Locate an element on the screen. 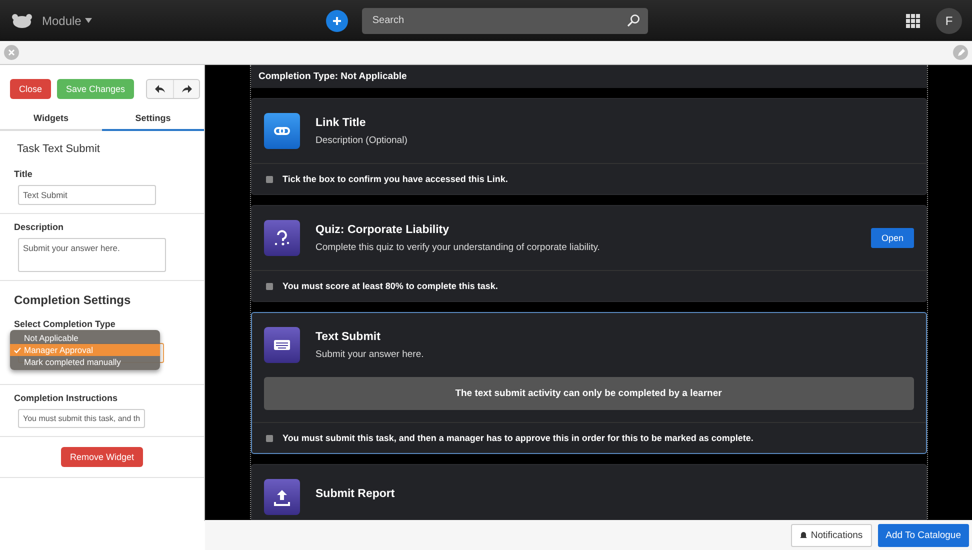 This screenshot has width=972, height=550. add-button is located at coordinates (337, 21).